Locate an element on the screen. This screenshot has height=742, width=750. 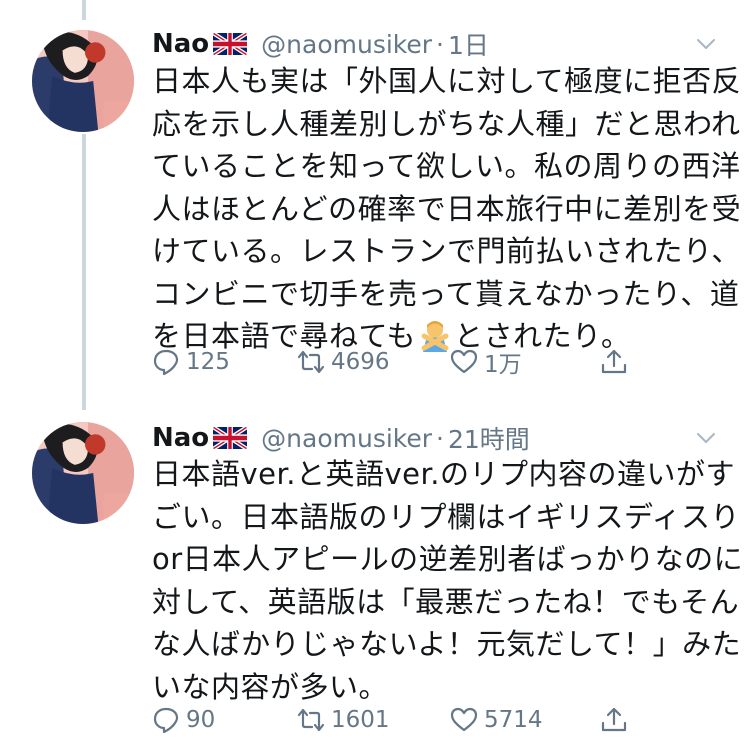
reply-count: 125 is located at coordinates (208, 362).